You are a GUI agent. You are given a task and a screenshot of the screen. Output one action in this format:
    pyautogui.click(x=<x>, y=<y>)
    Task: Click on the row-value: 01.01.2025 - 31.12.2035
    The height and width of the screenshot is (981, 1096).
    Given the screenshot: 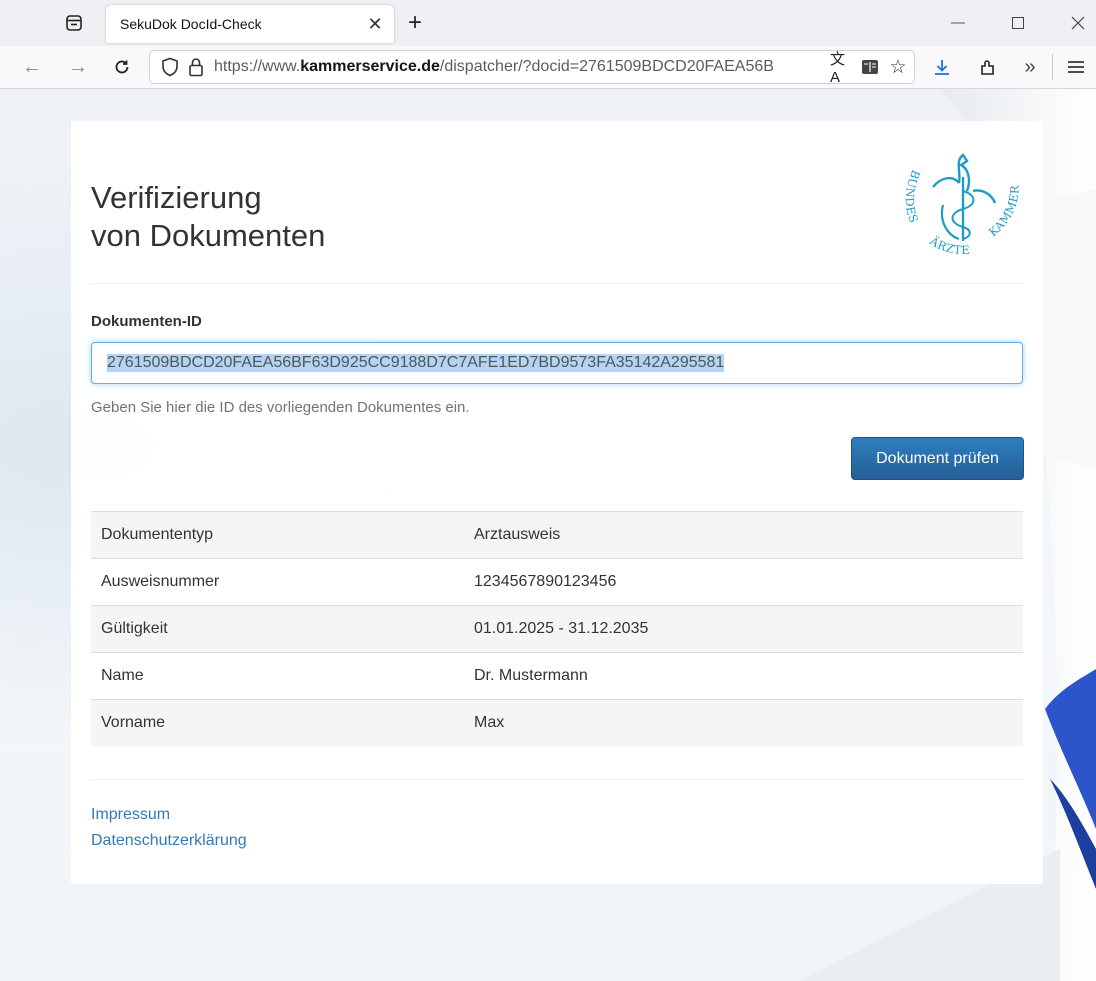 What is the action you would take?
    pyautogui.click(x=561, y=628)
    